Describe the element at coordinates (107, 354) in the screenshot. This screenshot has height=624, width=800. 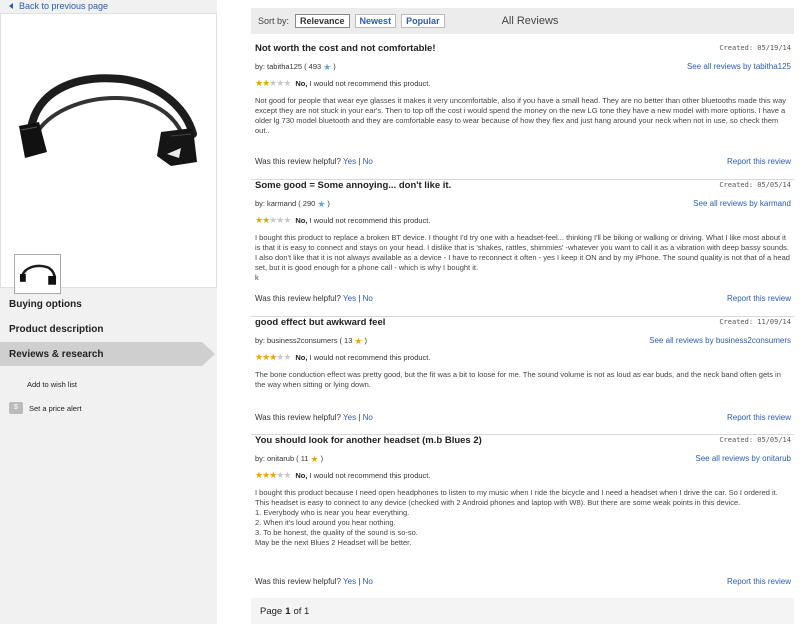
I see `nav-reviews-research: Reviews & research` at that location.